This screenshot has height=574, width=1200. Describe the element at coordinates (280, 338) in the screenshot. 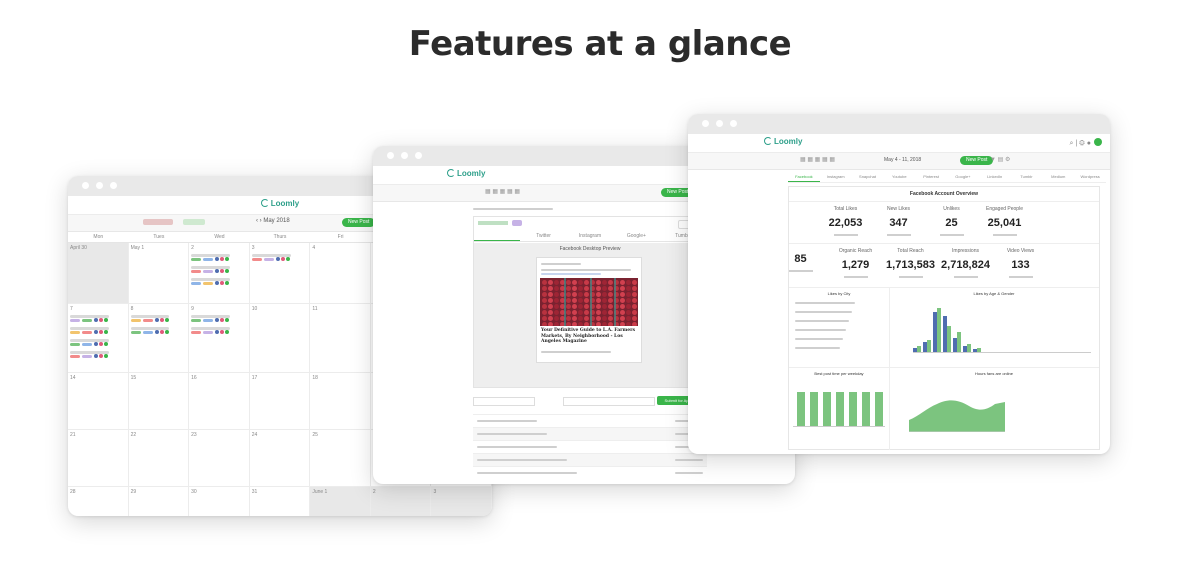

I see `calendar-day-cell: 10` at that location.